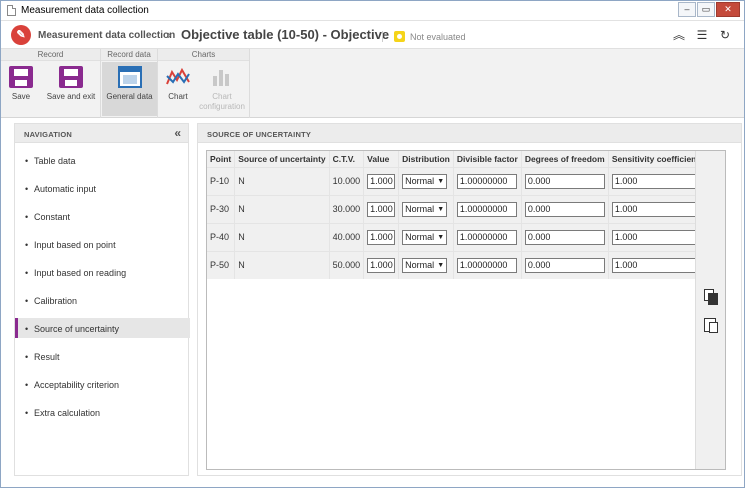 This screenshot has height=488, width=745. I want to click on general-data-button: General data, so click(129, 89).